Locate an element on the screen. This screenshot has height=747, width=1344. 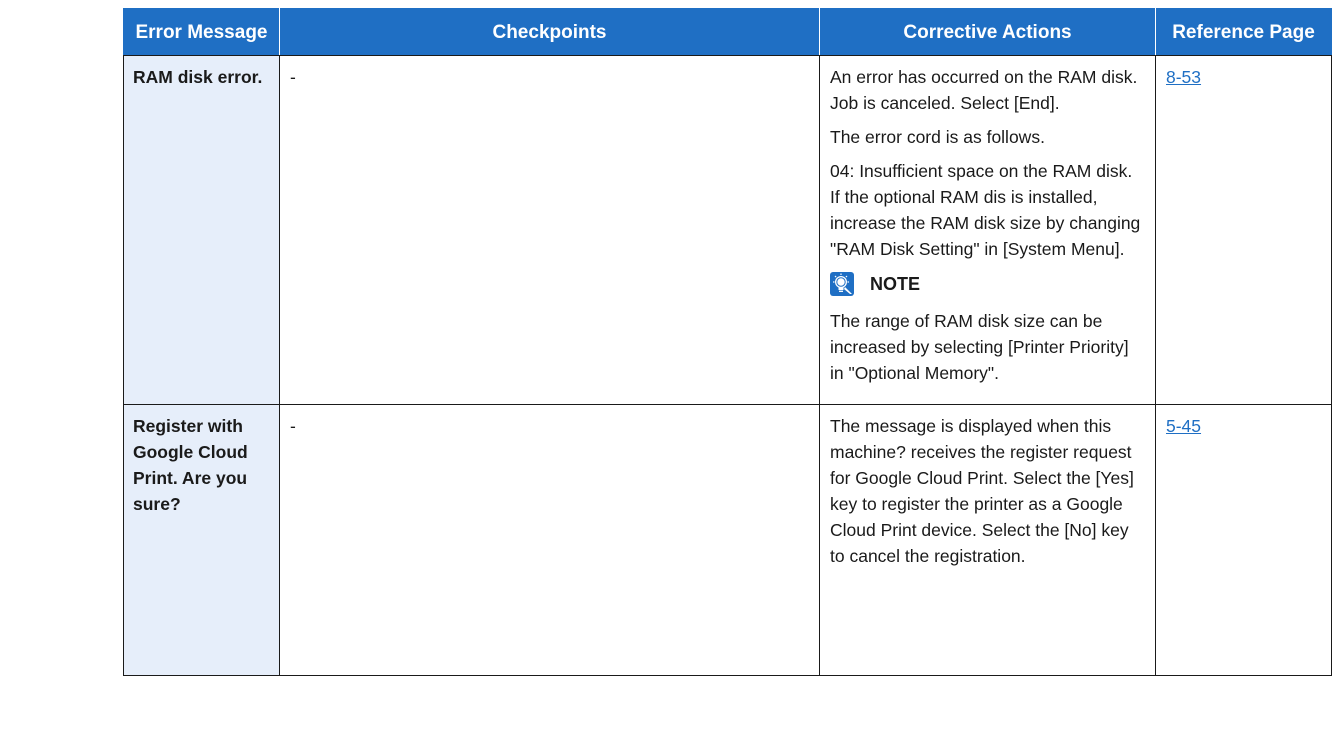
reference-cell: 5-45 is located at coordinates (1243, 540).